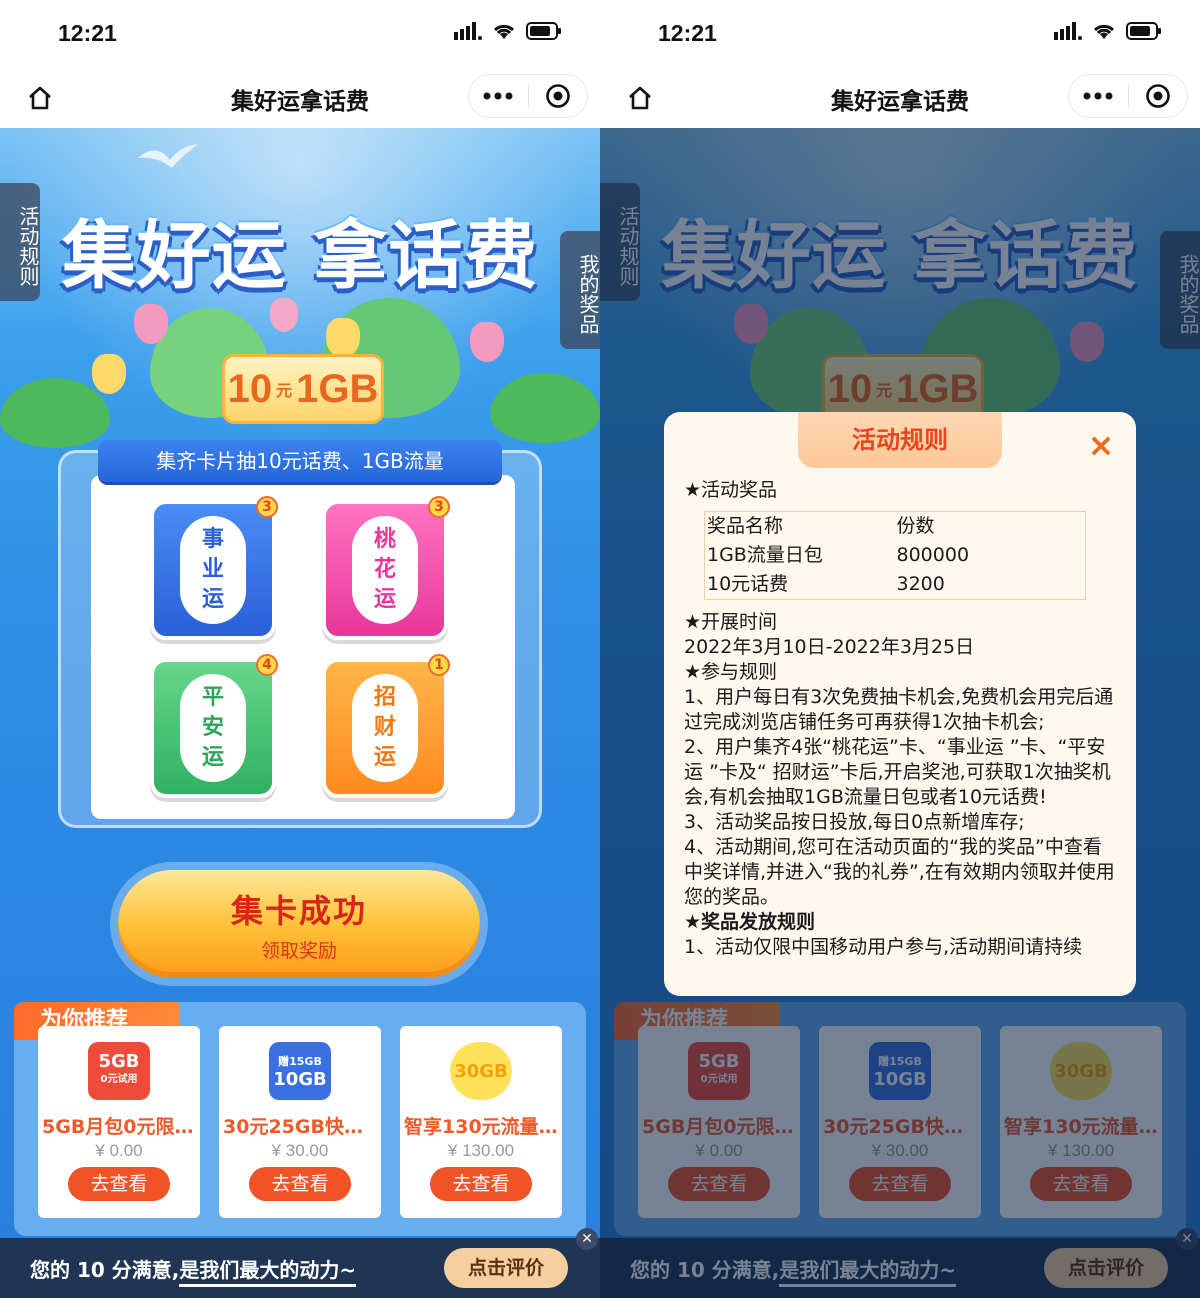 Image resolution: width=1200 pixels, height=1298 pixels. I want to click on table-cell: 1GB流量日包, so click(765, 555).